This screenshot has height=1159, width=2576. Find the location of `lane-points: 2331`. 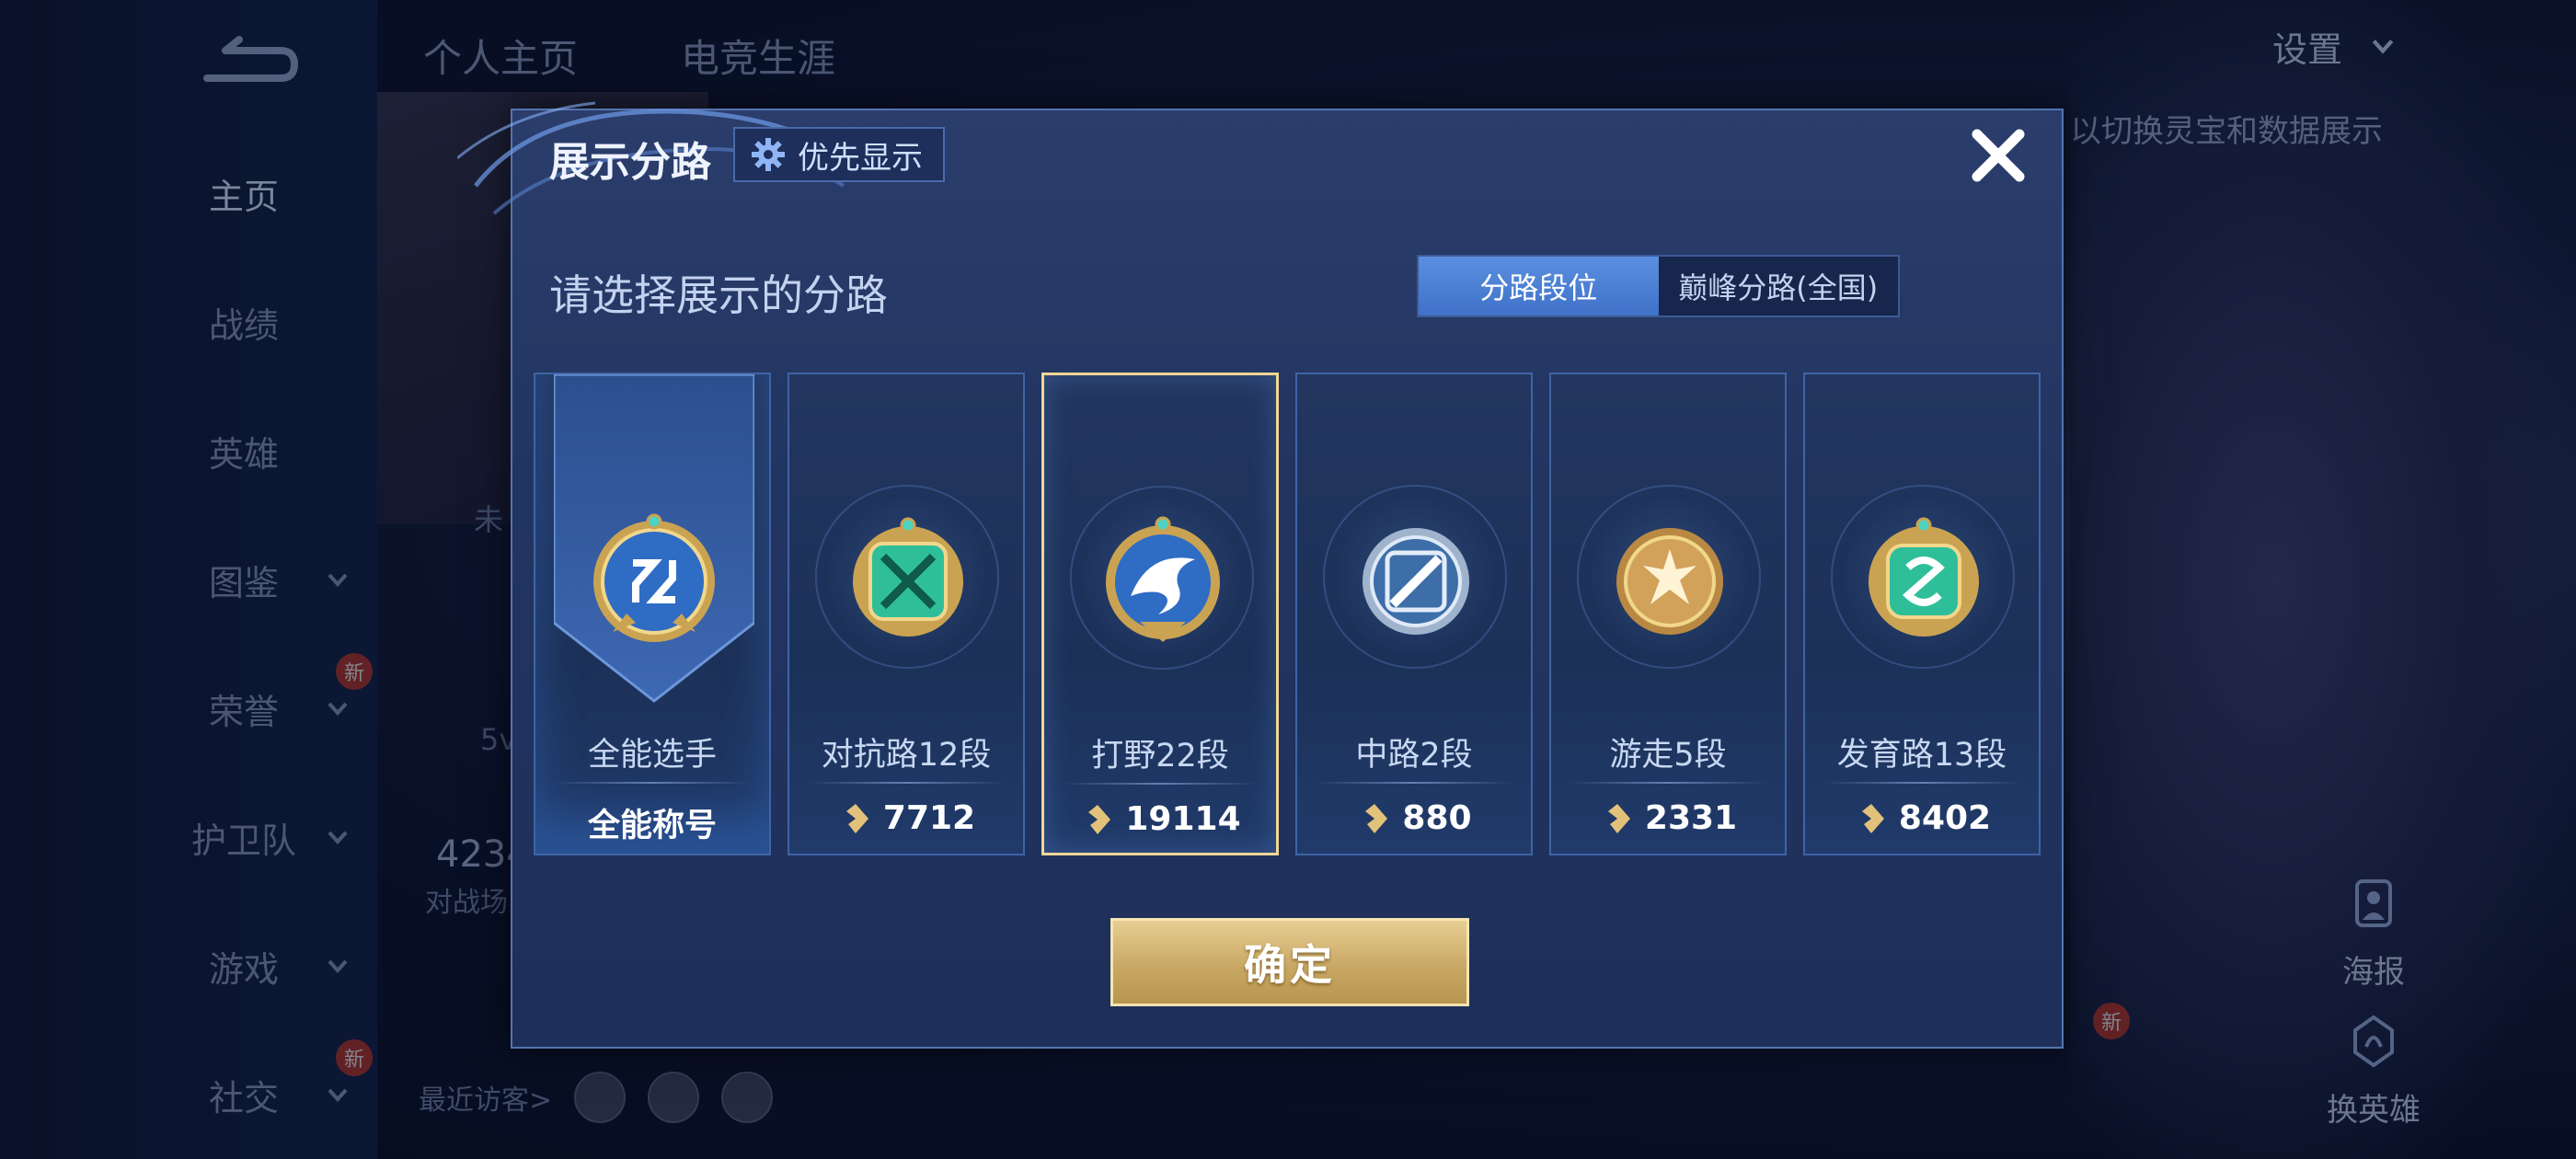

lane-points: 2331 is located at coordinates (1668, 818).